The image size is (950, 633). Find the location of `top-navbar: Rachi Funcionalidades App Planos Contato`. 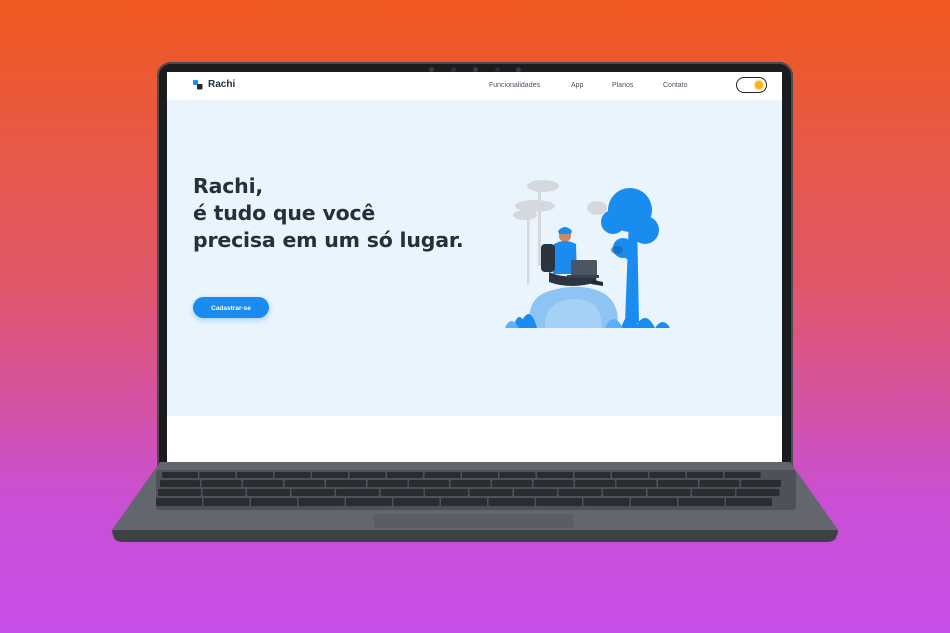

top-navbar: Rachi Funcionalidades App Planos Contato is located at coordinates (474, 86).